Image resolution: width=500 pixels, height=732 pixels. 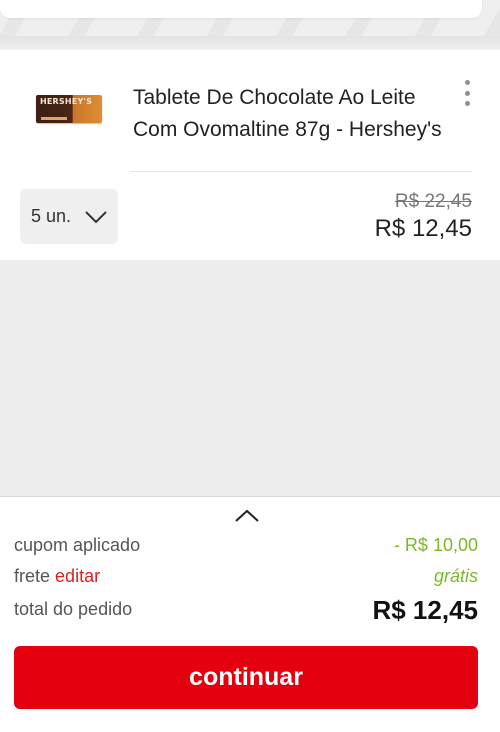 What do you see at coordinates (241, 9) in the screenshot?
I see `previous-card-bottom-edge` at bounding box center [241, 9].